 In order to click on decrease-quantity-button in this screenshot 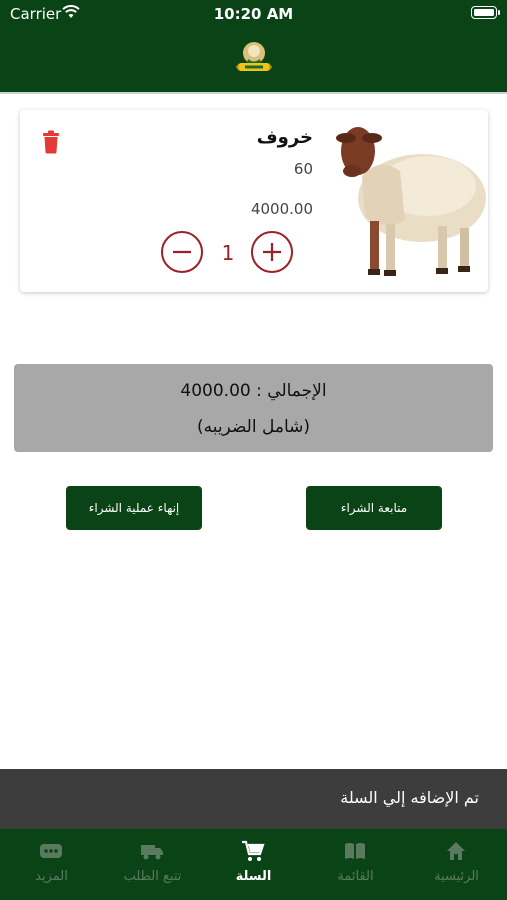, I will do `click(182, 252)`.